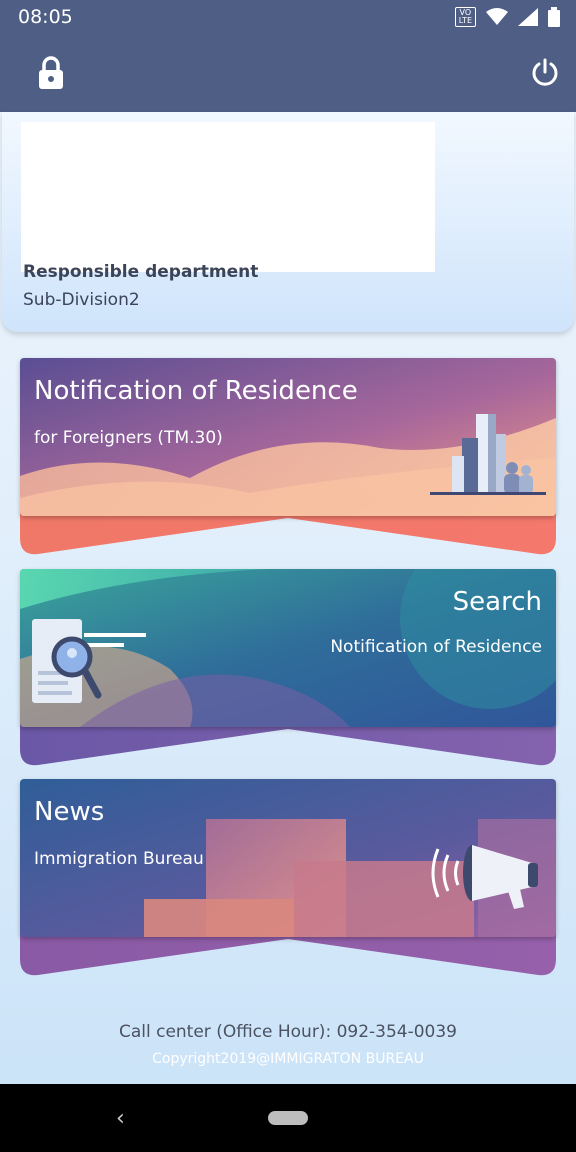 Image resolution: width=576 pixels, height=1152 pixels. What do you see at coordinates (196, 391) in the screenshot?
I see `card-title: Notification of Residence` at bounding box center [196, 391].